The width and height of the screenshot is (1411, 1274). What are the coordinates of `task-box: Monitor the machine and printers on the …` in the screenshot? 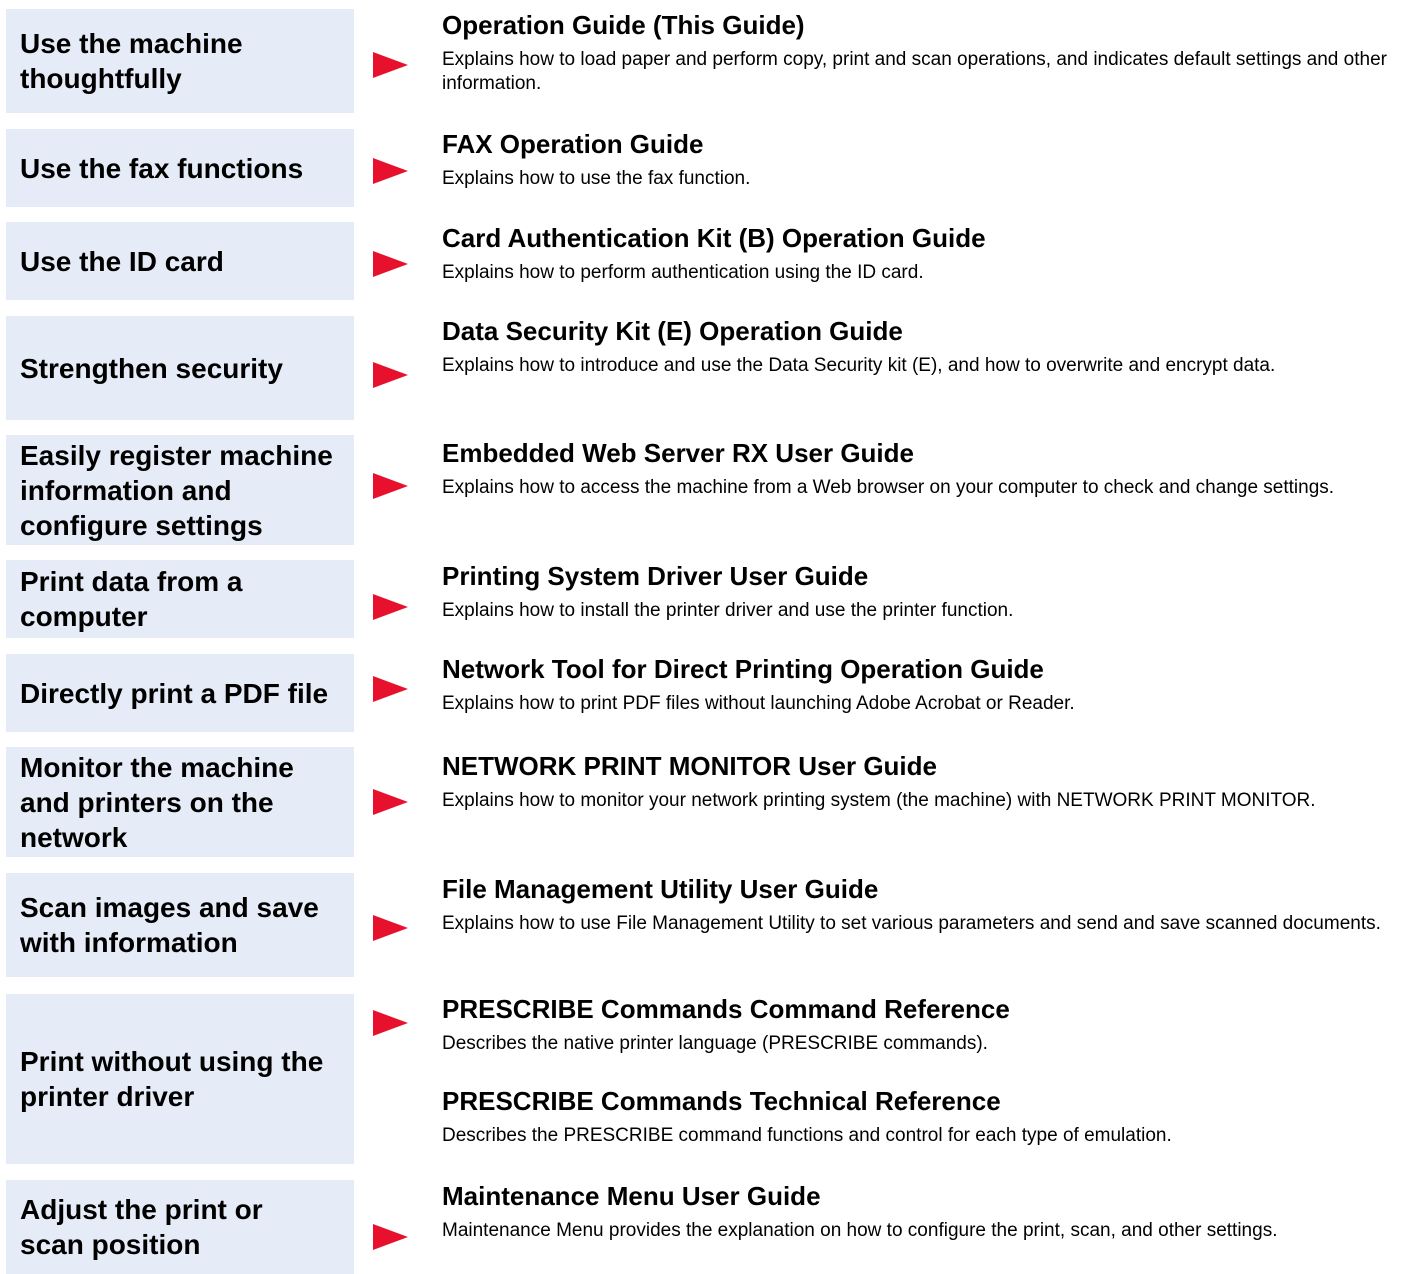 It's located at (180, 802).